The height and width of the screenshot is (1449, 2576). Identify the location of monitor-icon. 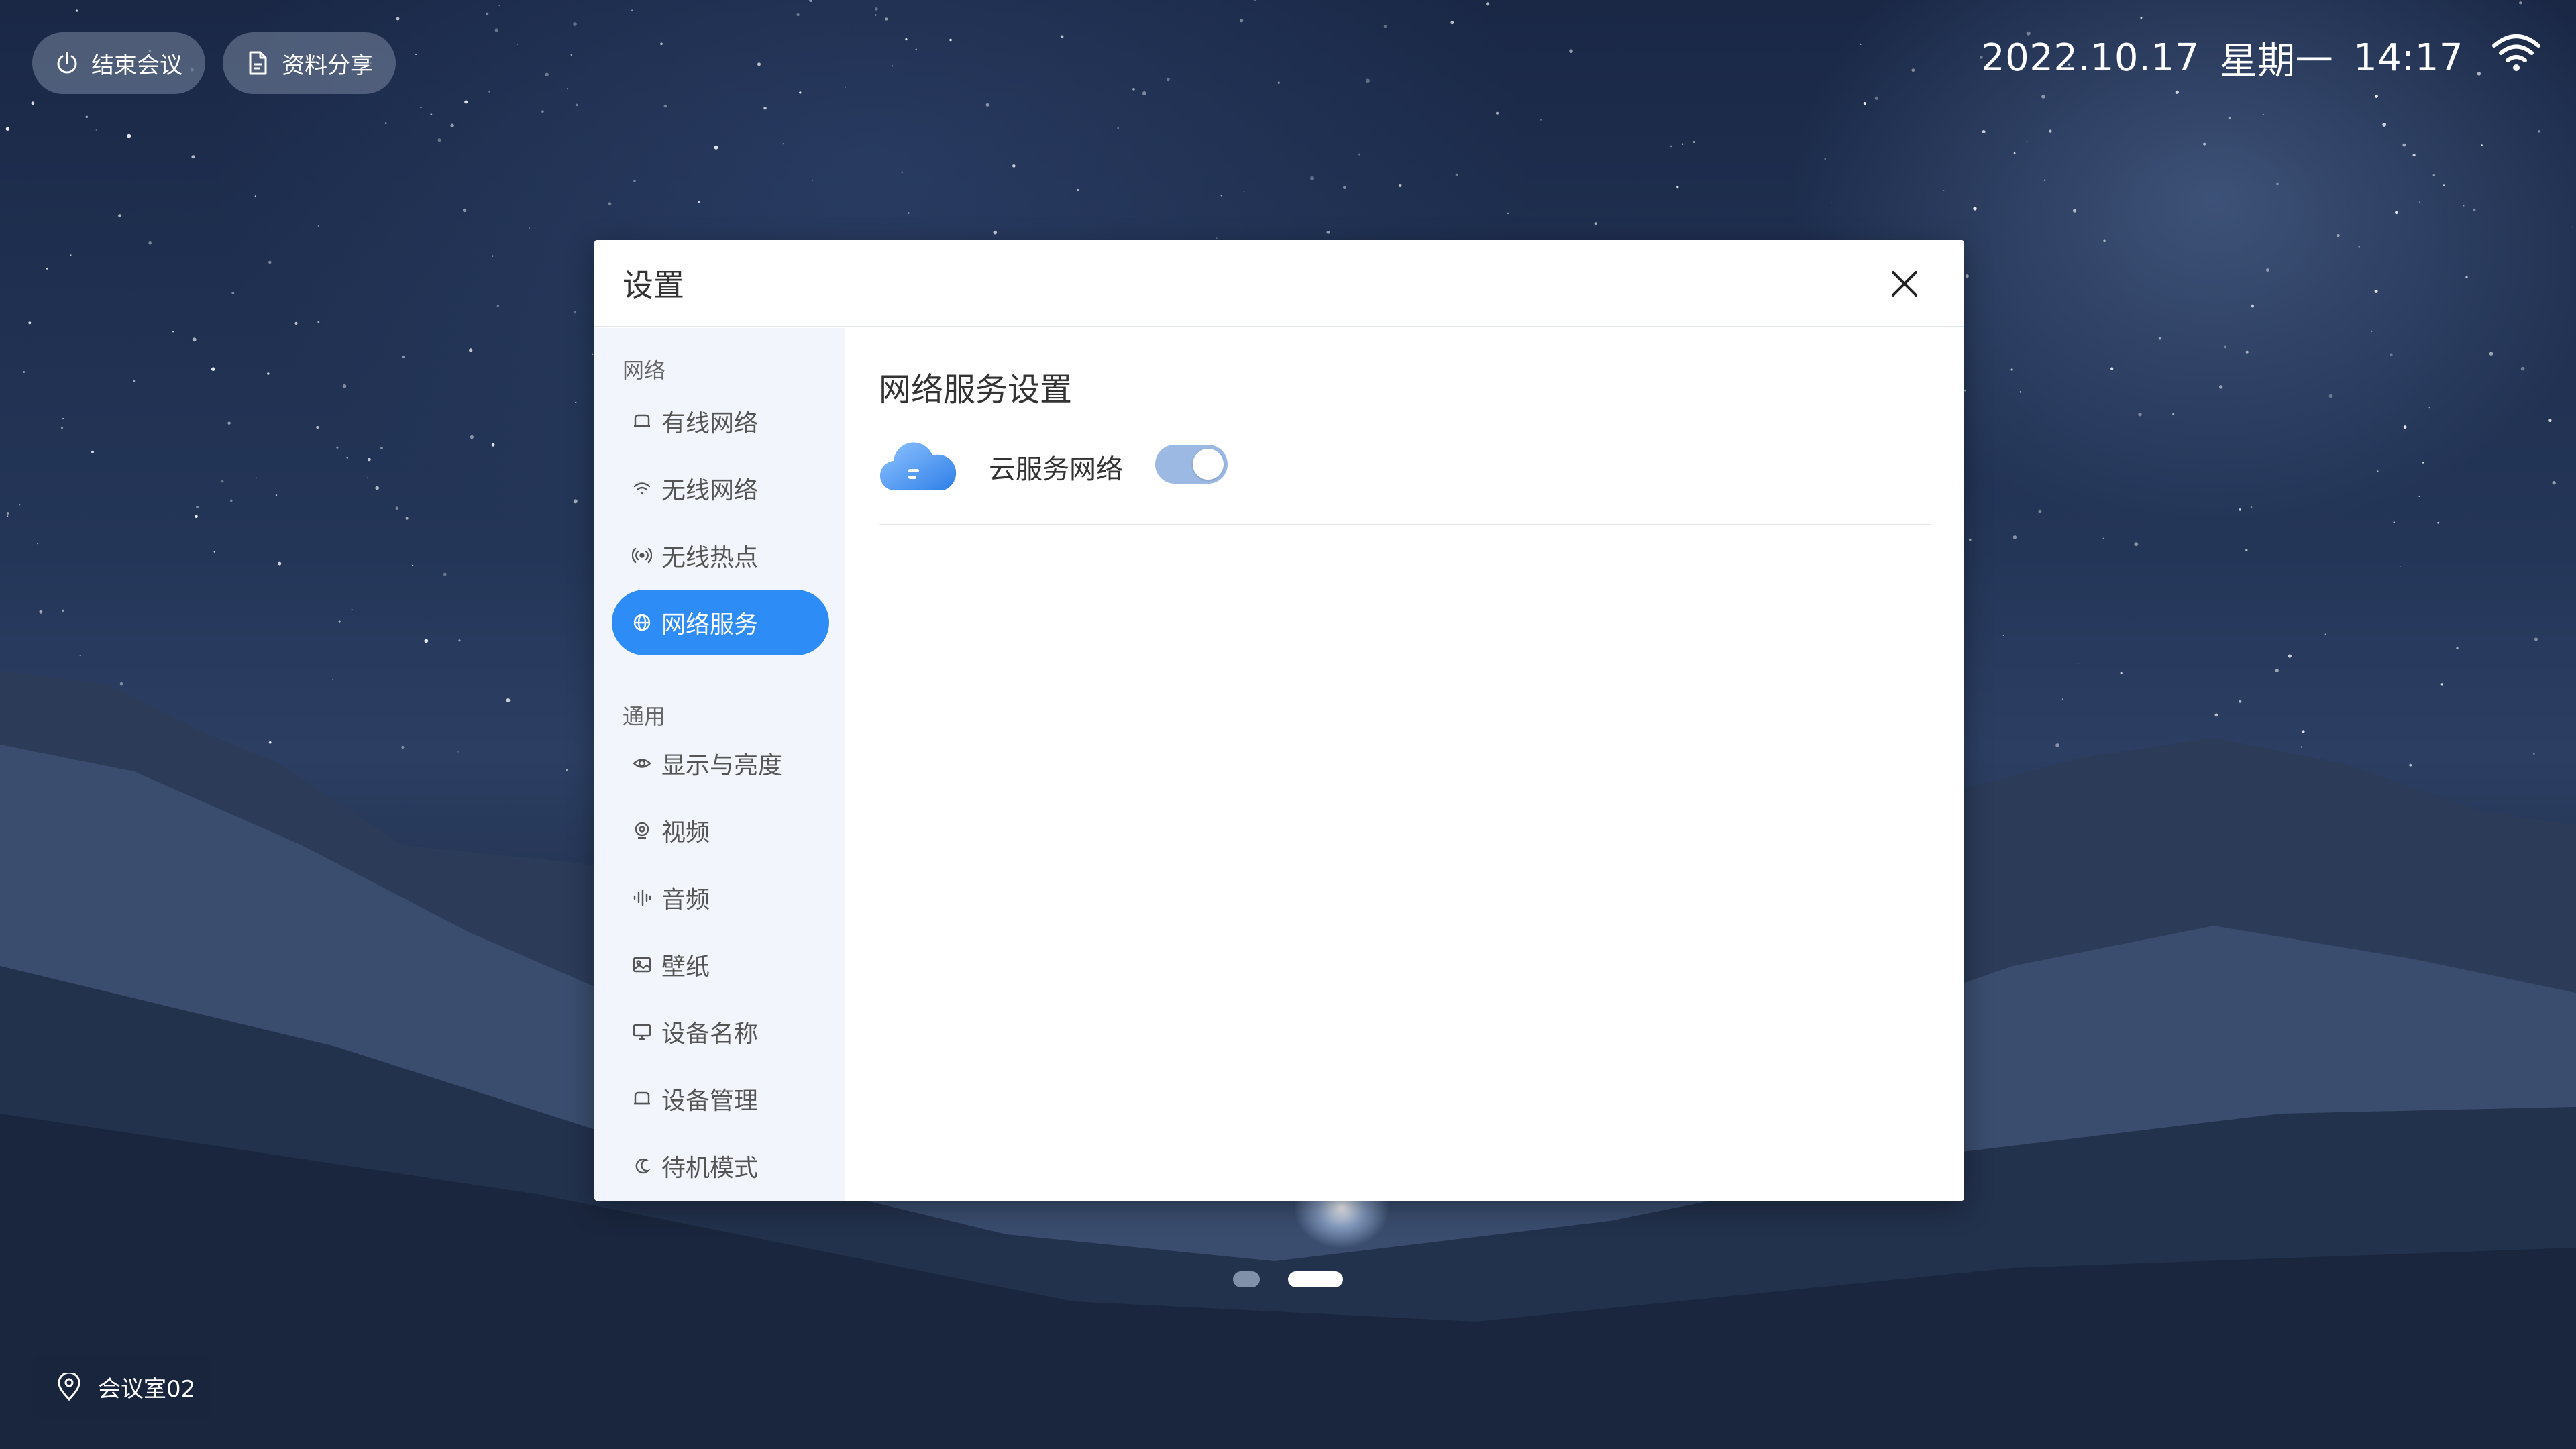
(642, 1032).